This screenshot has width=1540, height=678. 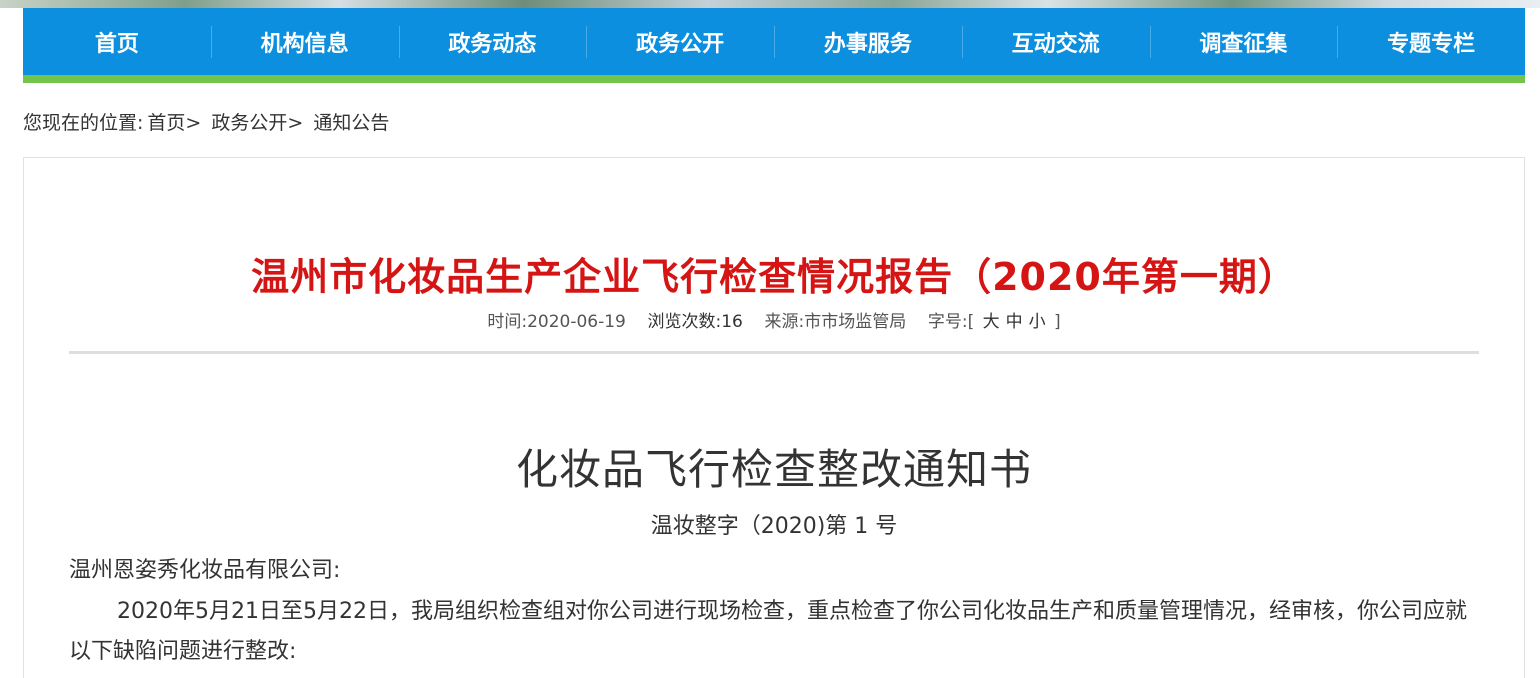 What do you see at coordinates (1037, 322) in the screenshot?
I see `font-size-small-button: 小` at bounding box center [1037, 322].